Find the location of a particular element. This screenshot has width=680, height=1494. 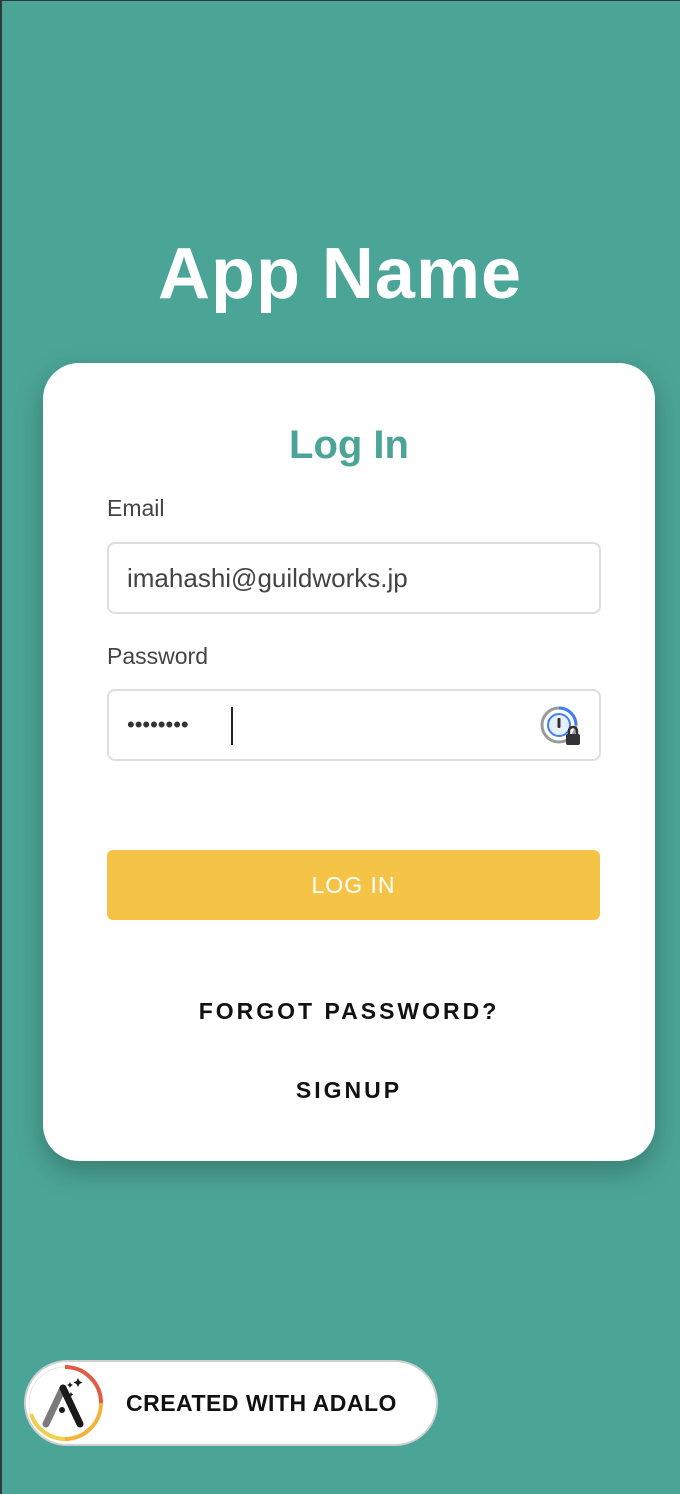

adalo-logo-icon is located at coordinates (65, 1403).